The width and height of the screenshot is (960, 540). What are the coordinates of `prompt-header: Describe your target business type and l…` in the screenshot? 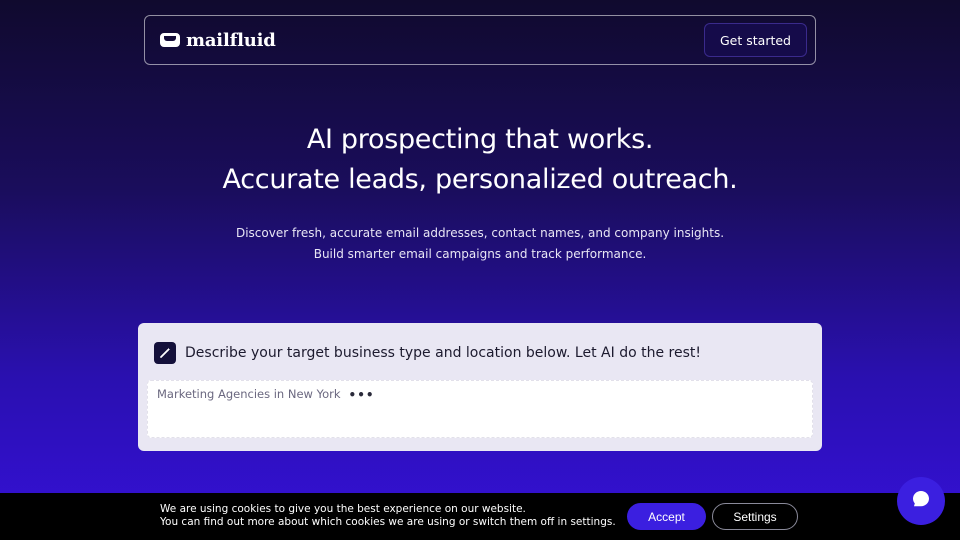 It's located at (480, 353).